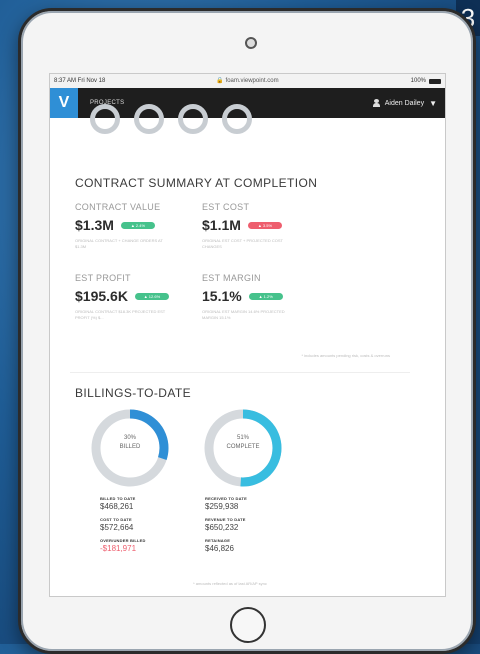 Image resolution: width=480 pixels, height=654 pixels. Describe the element at coordinates (222, 296) in the screenshot. I see `metric-value: 15.1%` at that location.